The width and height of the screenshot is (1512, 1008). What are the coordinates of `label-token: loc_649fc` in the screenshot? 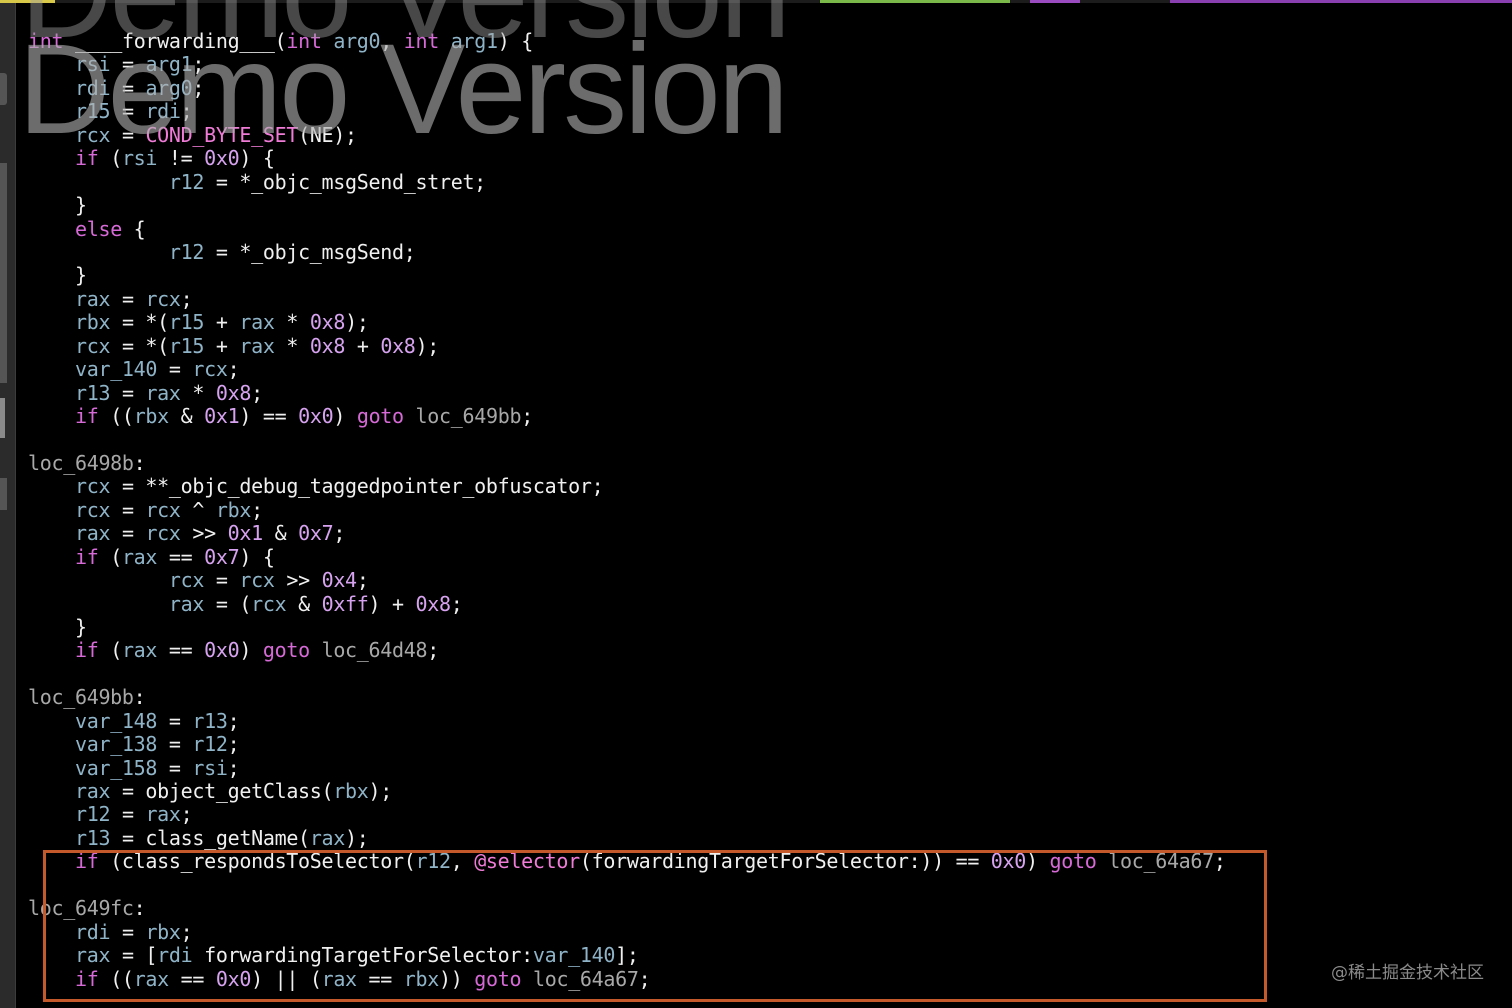 It's located at (81, 908).